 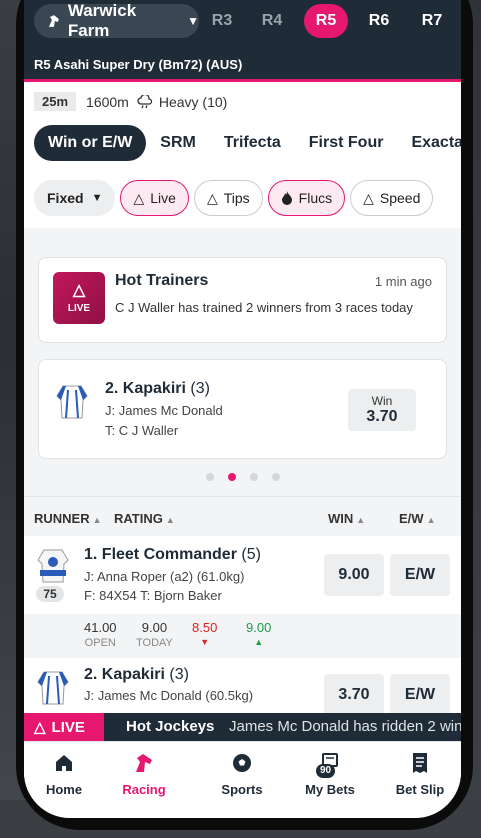 I want to click on spotlight-win-button: Win 3.70, so click(x=382, y=410).